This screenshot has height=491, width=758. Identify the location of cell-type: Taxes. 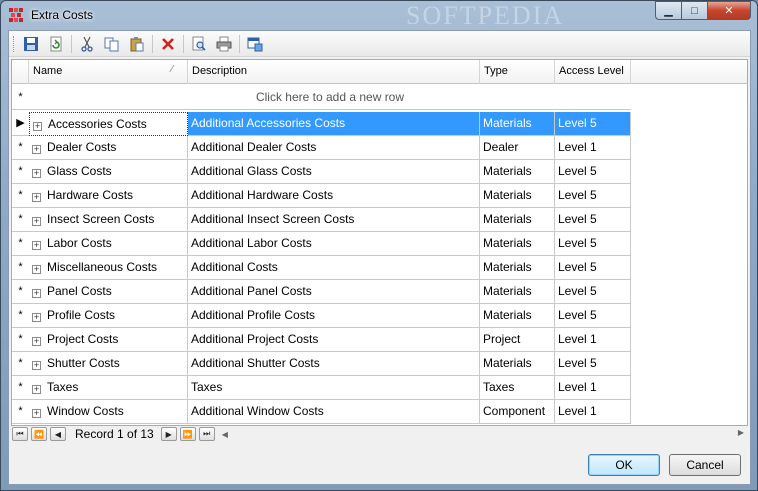
(517, 388).